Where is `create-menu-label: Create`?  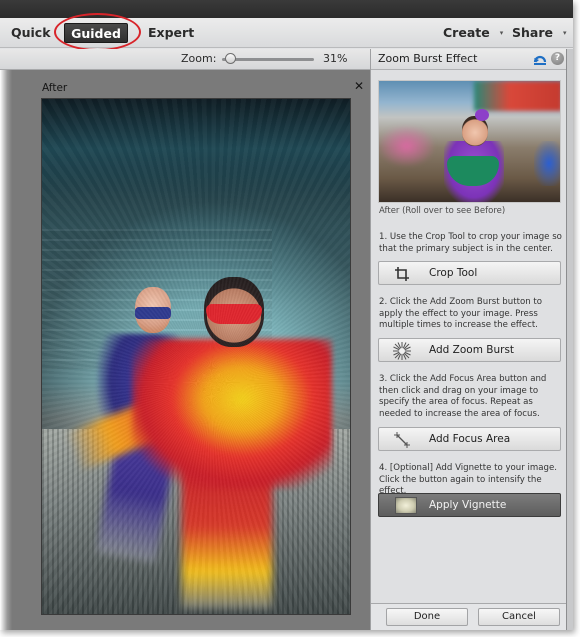 create-menu-label: Create is located at coordinates (466, 32).